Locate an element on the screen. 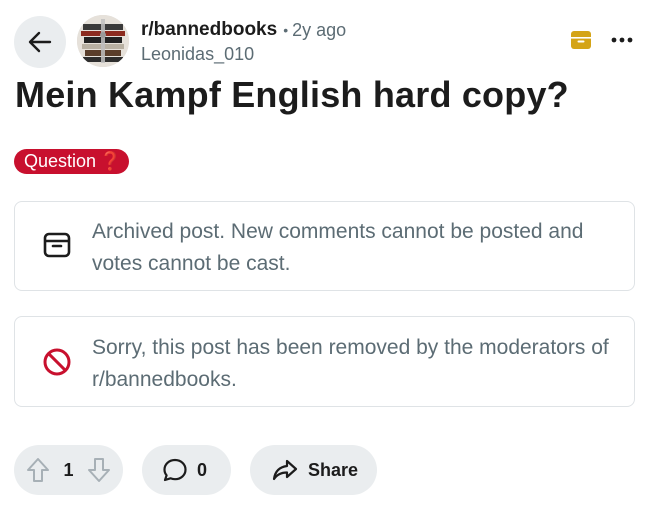  comments-button: 0 is located at coordinates (186, 470).